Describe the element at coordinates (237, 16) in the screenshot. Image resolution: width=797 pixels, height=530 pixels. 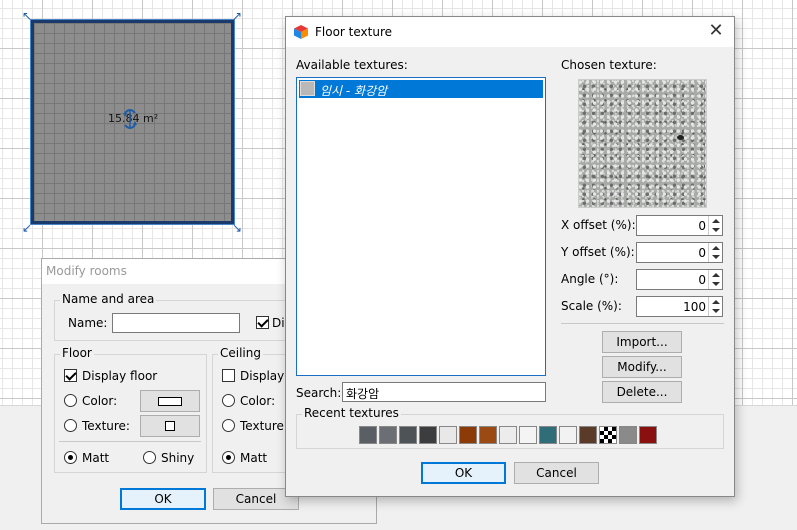
I see `resize-handle-top-right-icon: ↗` at that location.